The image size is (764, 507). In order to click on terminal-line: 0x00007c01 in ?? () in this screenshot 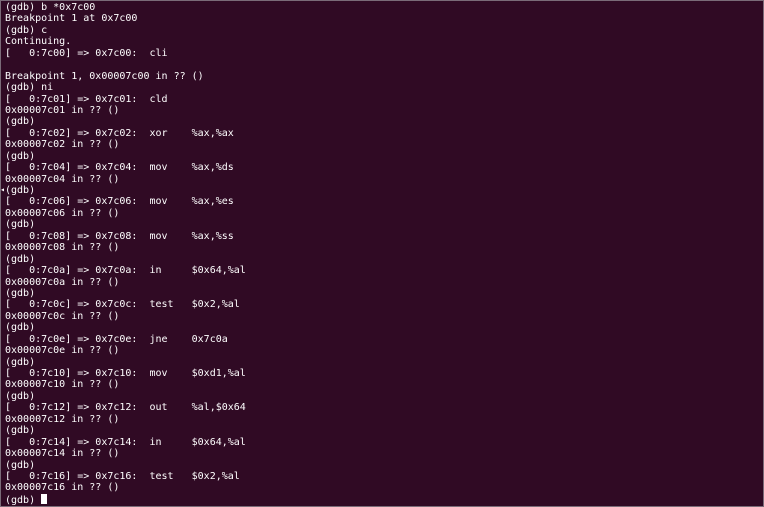, I will do `click(62, 110)`.